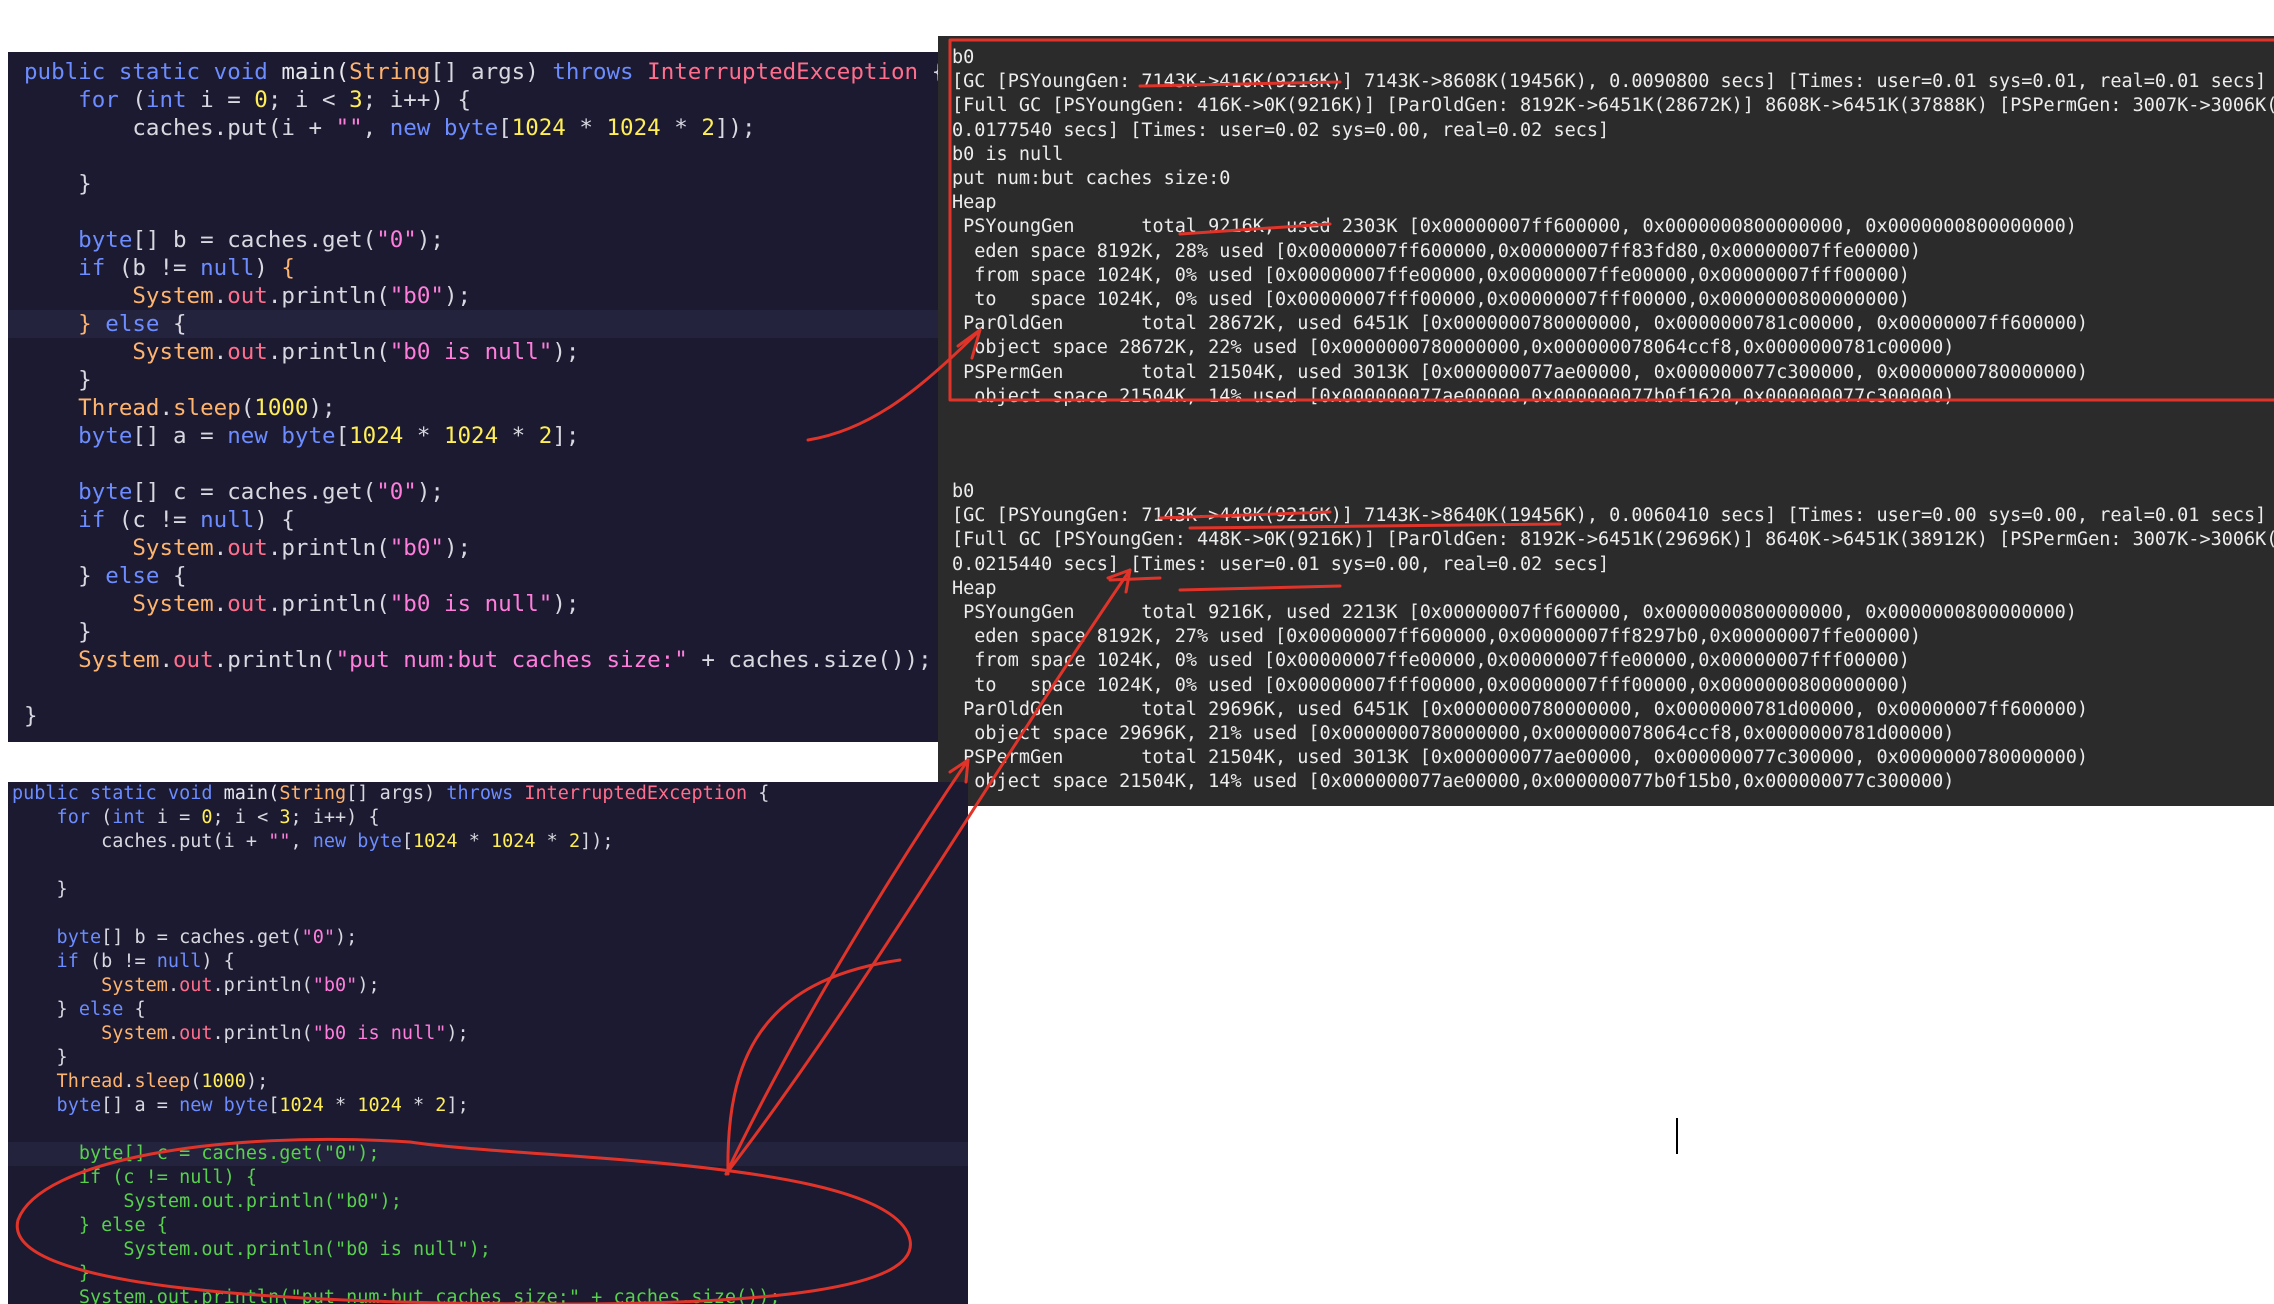 The height and width of the screenshot is (1304, 2274). Describe the element at coordinates (308, 100) in the screenshot. I see `code-token: ; i <` at that location.